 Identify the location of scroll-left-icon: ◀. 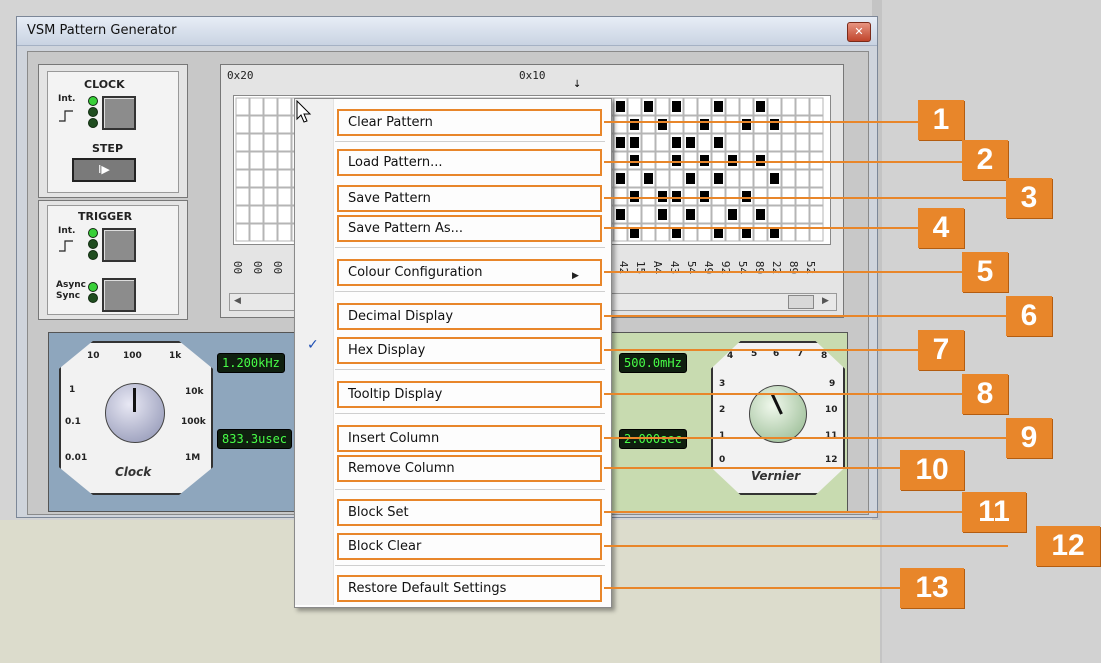
(237, 301).